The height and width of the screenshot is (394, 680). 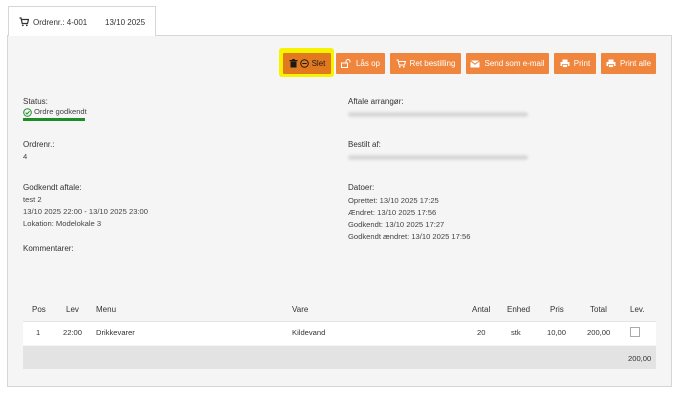 I want to click on col-header-enhed: Enhed, so click(x=519, y=309).